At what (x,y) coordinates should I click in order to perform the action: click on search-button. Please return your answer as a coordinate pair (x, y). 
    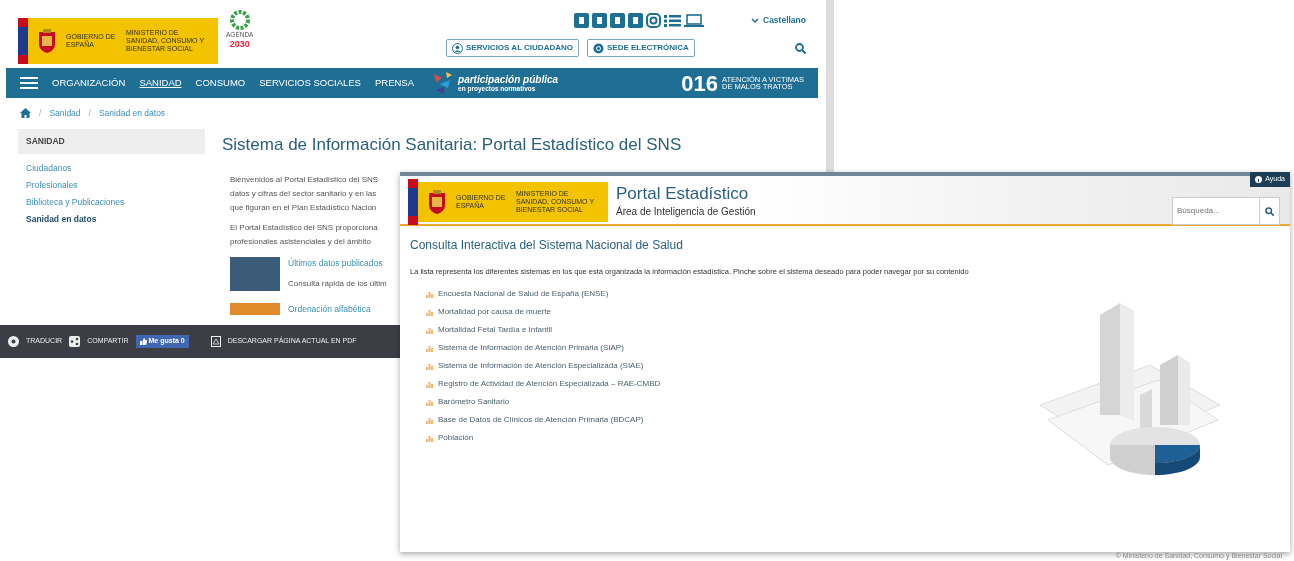
    Looking at the image, I should click on (1270, 211).